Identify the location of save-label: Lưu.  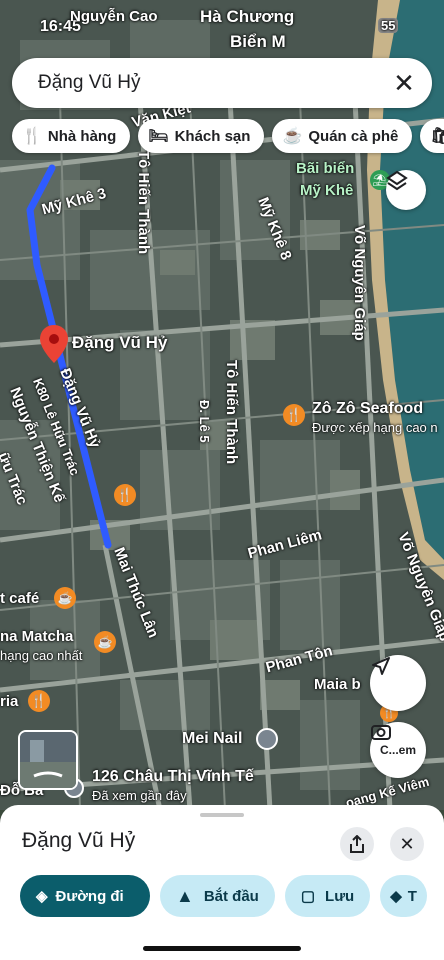
(340, 896).